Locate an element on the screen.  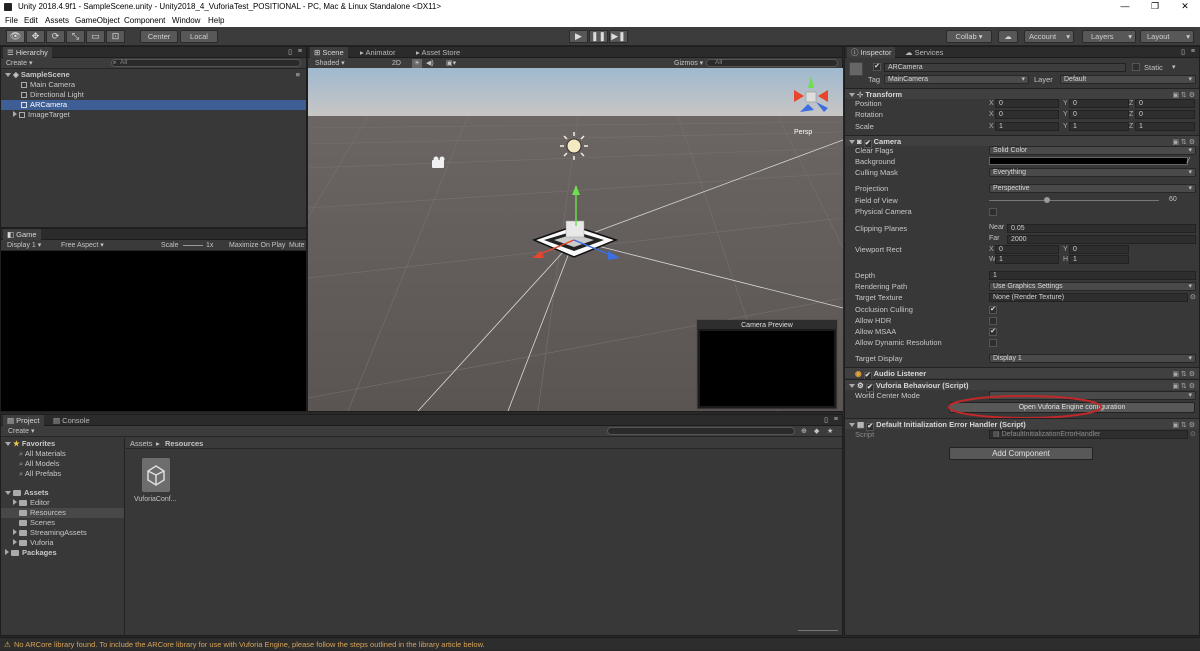
tab-hierarchy: ☰ Hierarchy is located at coordinates (27, 52).